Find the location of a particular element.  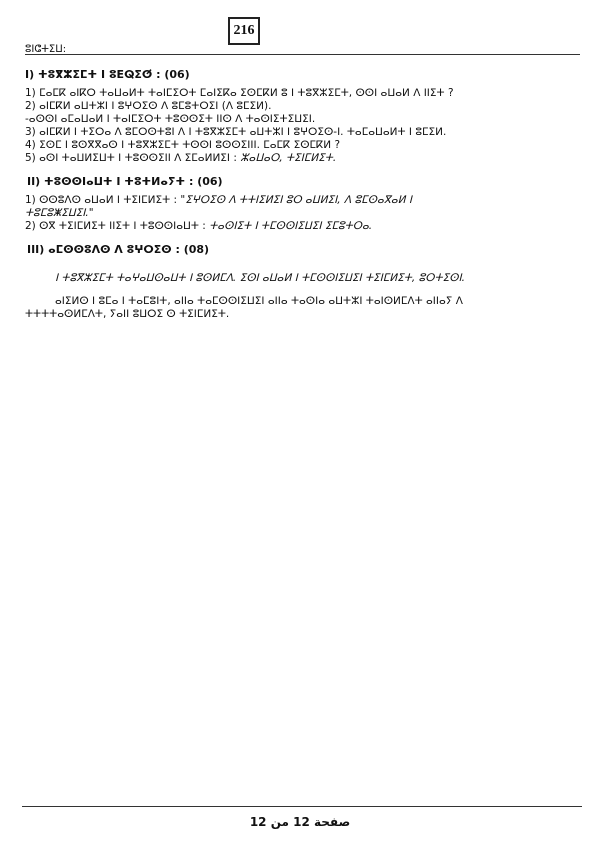

section-2-line-3-tail: ⵜⴰⵙⵏⵉⵜ ⵏ ⵜⵎⵙⵙⵏⵉⵡⵉⵏ ⵉⵎⵓⵜⵔⴰ. is located at coordinates (291, 226).